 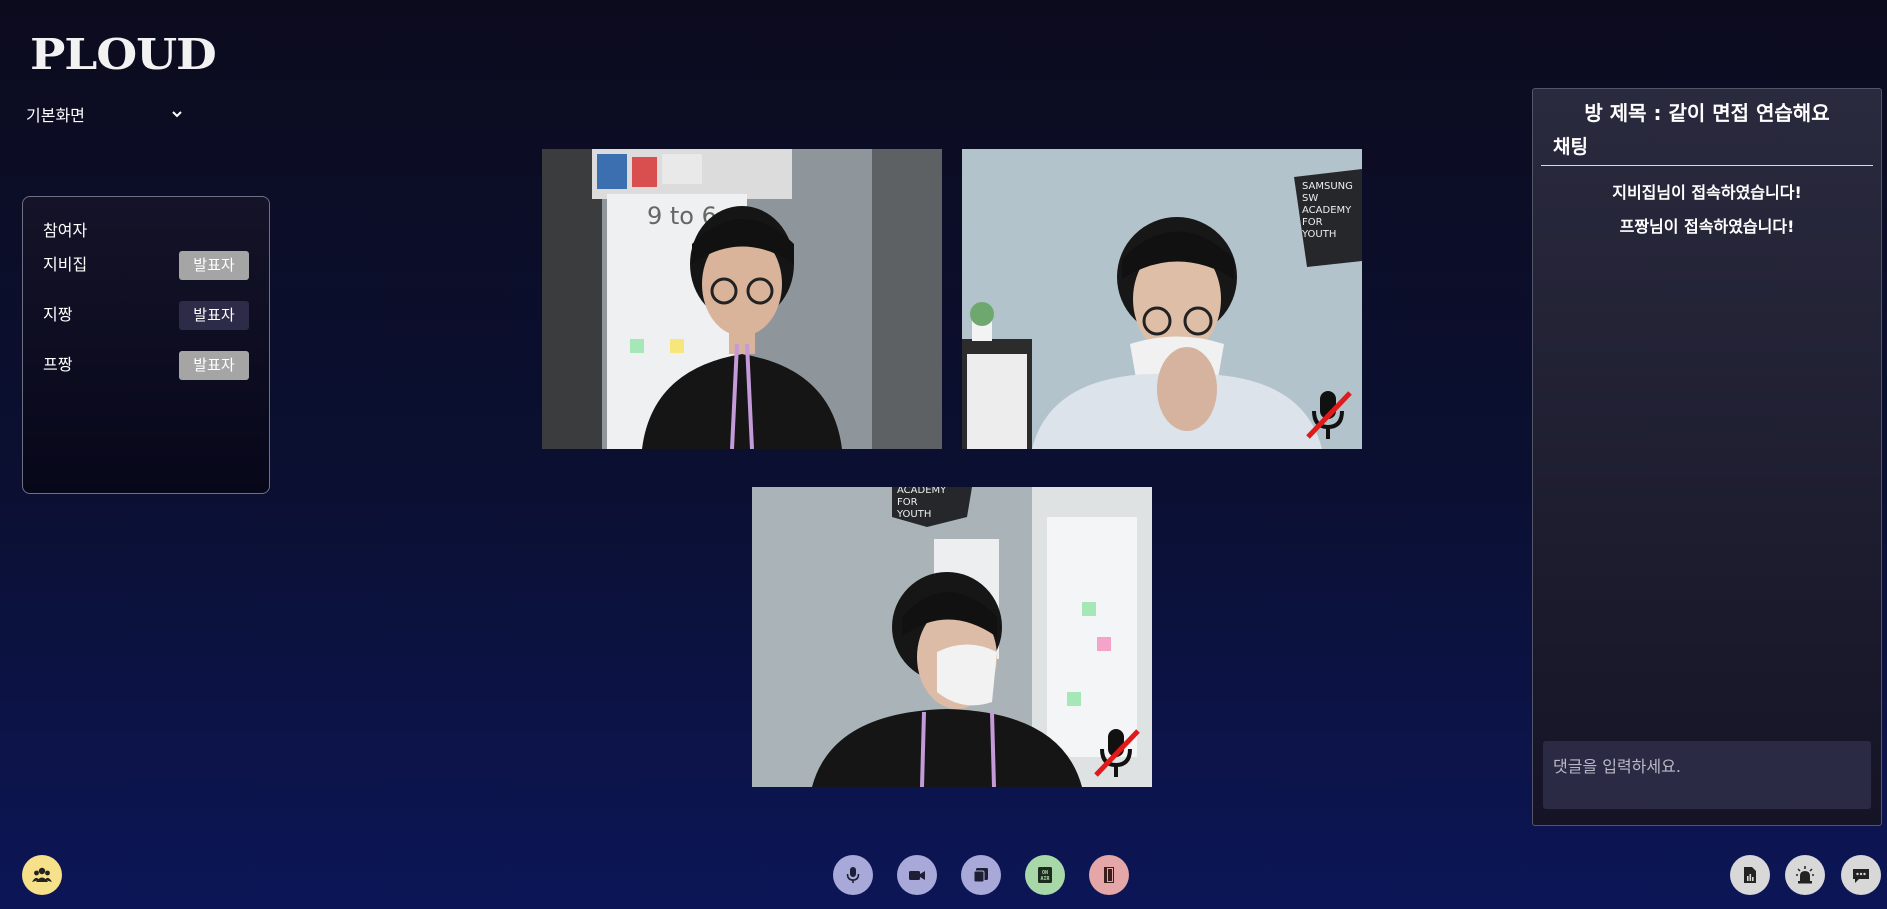 I want to click on participant-video-2: SAMSUNG SW ACADEMY FOR YOUTH, so click(x=1162, y=299).